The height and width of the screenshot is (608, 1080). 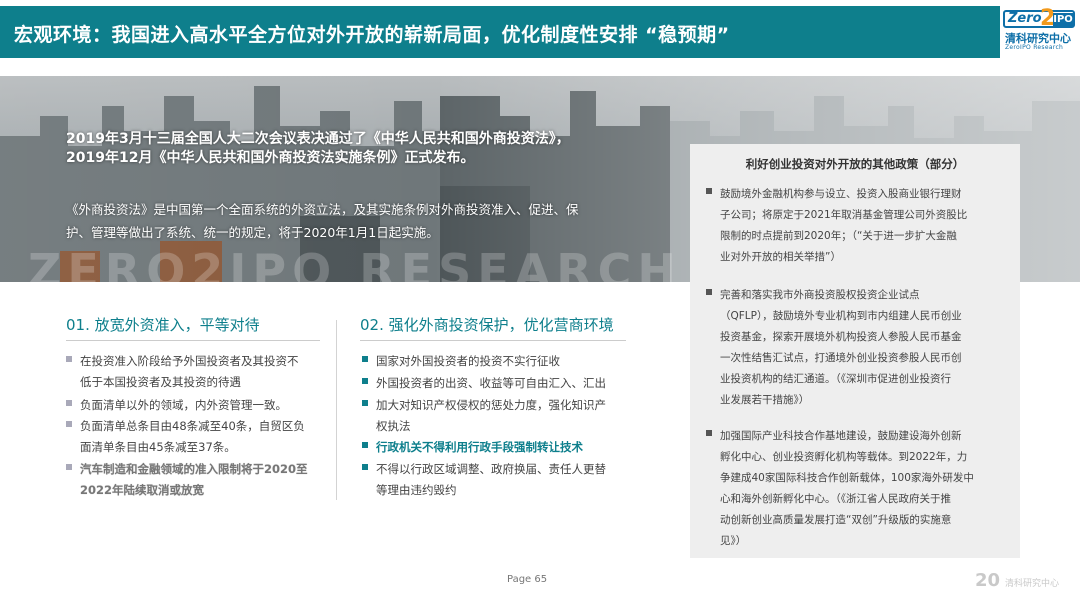 I want to click on col1-title: 放宽外资准入，平等对待, so click(x=177, y=325).